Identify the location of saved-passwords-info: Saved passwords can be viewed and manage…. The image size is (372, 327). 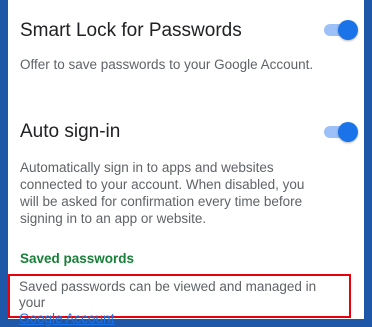
(179, 300).